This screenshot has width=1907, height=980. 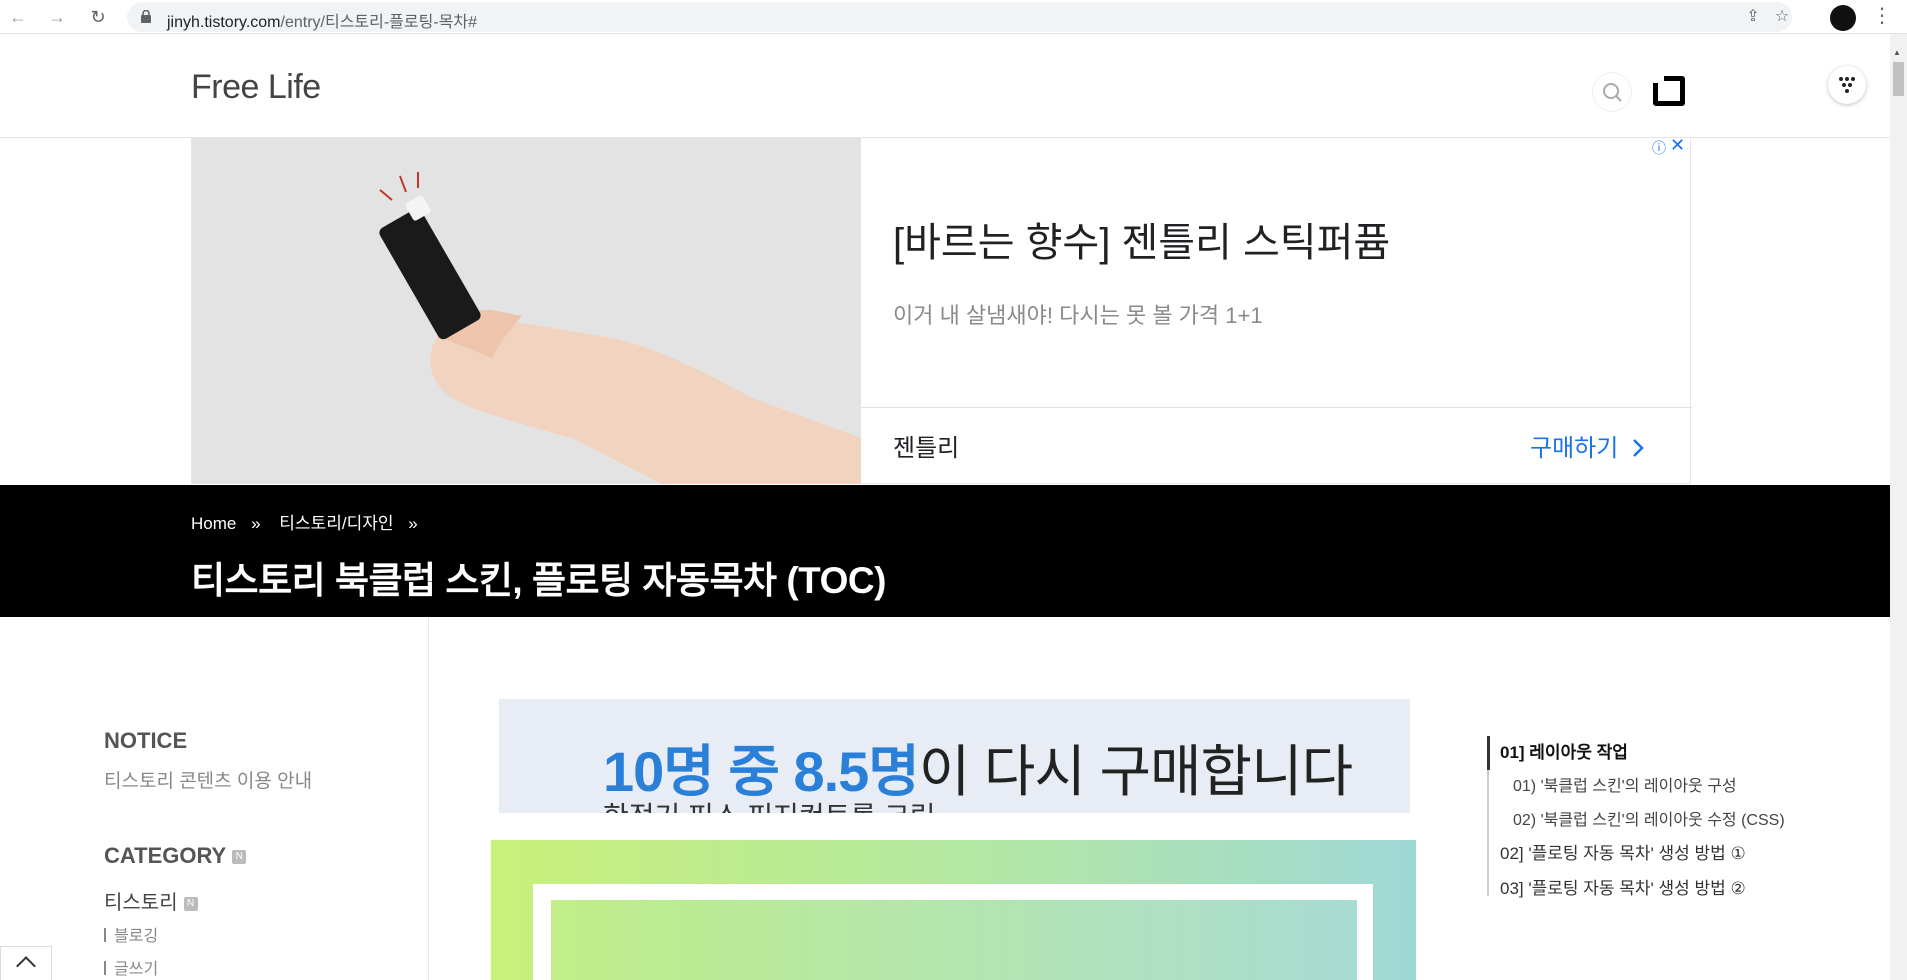 I want to click on search-button, so click(x=1612, y=92).